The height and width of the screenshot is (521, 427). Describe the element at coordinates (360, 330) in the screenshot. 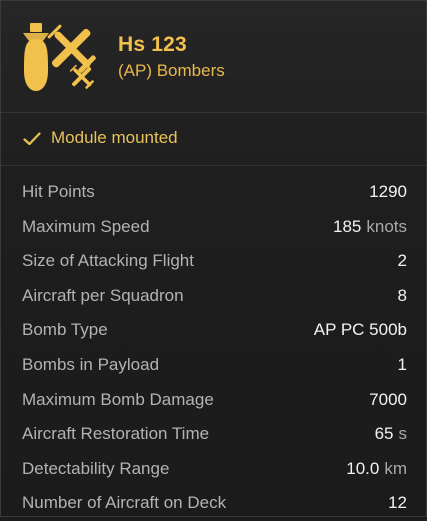

I see `stat-value: AP PC 500b` at that location.